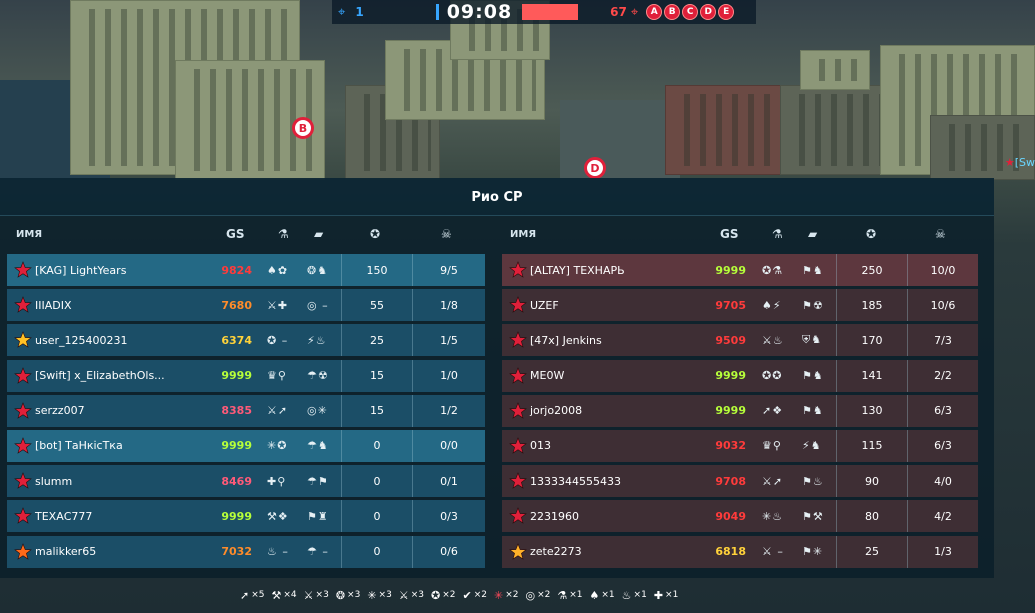 The width and height of the screenshot is (1035, 613). Describe the element at coordinates (53, 305) in the screenshot. I see `player-name: IIIADIX` at that location.